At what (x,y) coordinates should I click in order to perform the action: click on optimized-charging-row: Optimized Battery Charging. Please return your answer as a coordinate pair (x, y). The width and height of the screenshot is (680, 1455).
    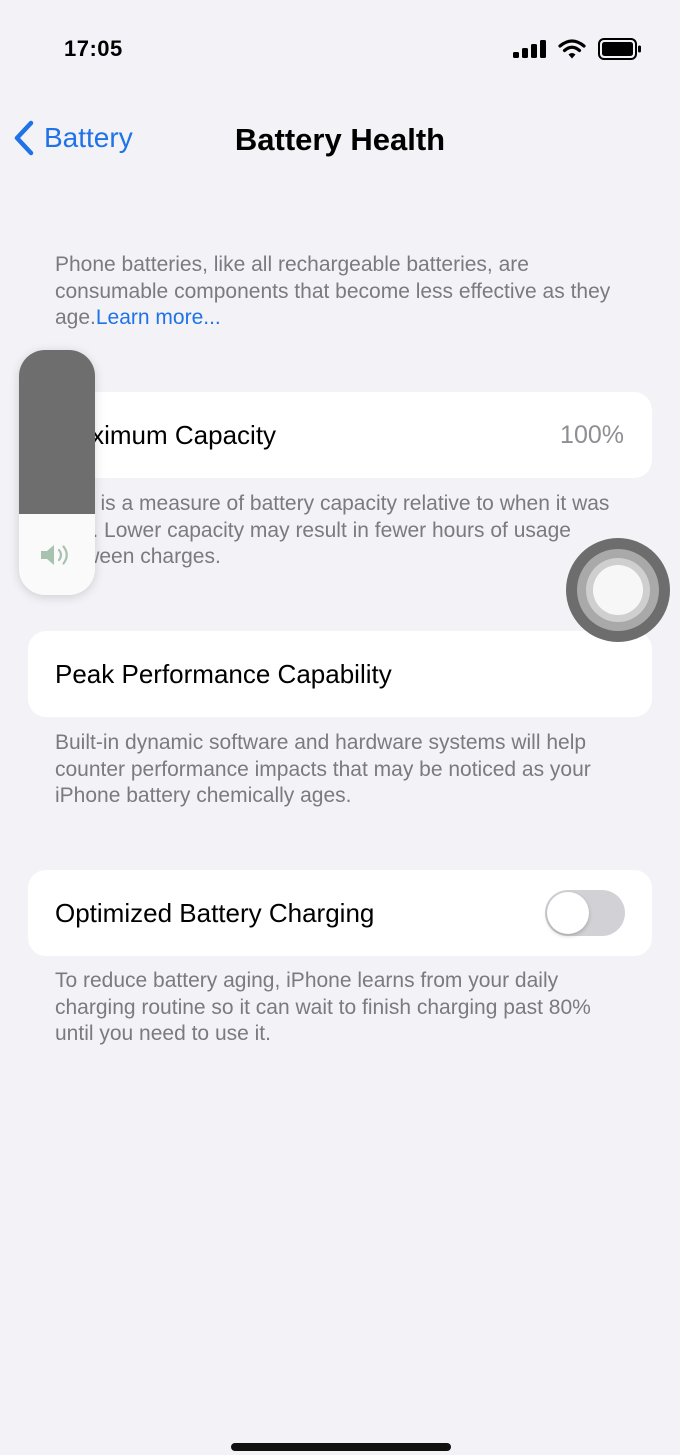
    Looking at the image, I should click on (340, 913).